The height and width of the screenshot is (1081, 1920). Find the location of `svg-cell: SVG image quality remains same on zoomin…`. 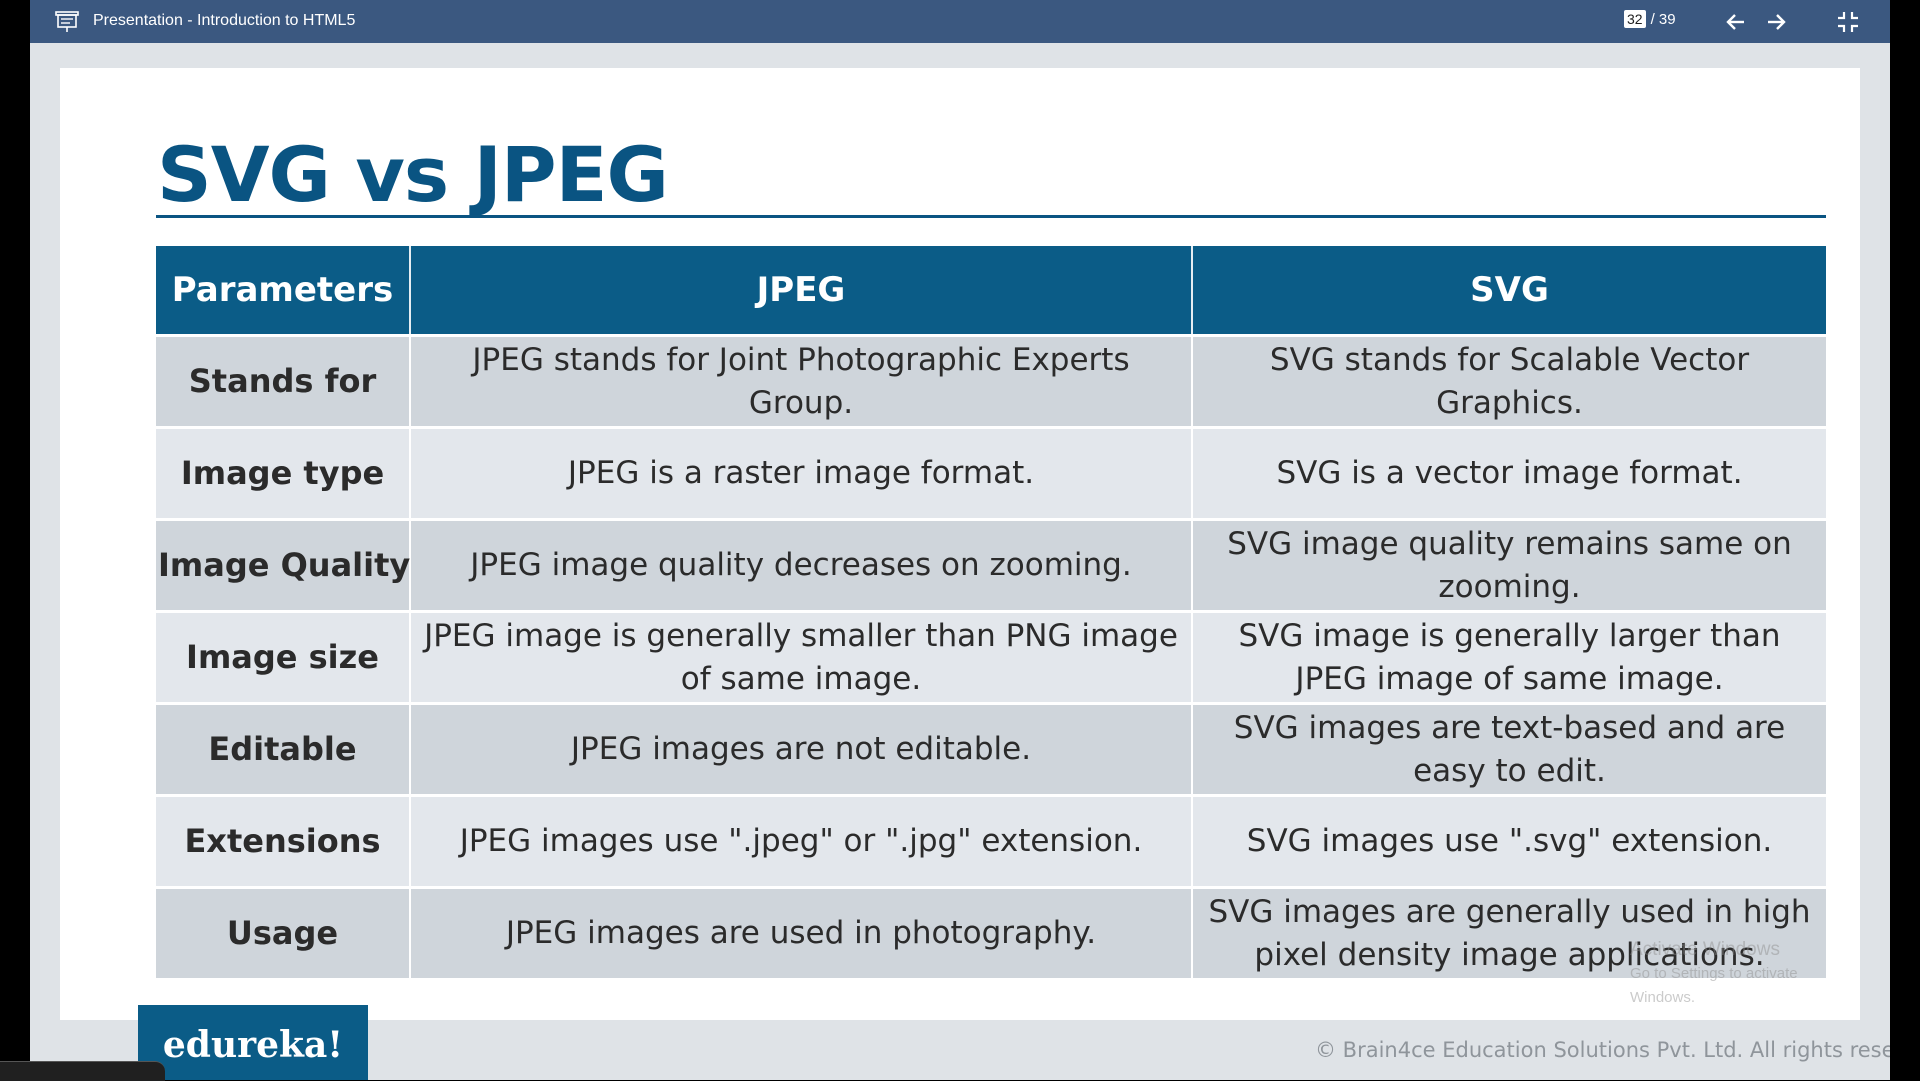

svg-cell: SVG image quality remains same on zoomin… is located at coordinates (1509, 565).